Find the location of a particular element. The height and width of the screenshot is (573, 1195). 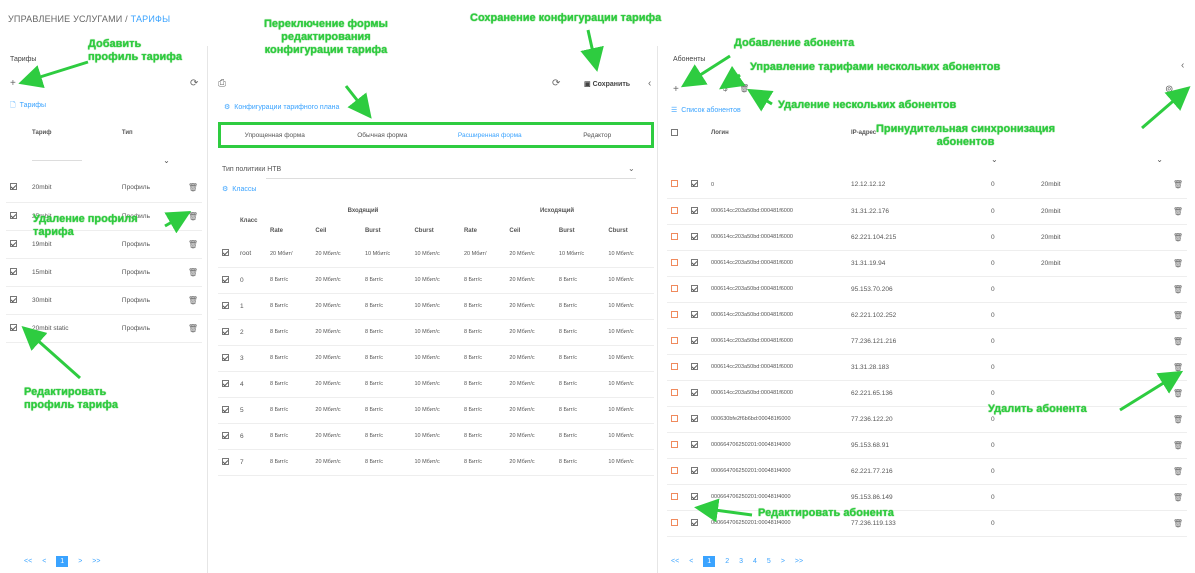

pager-item: > is located at coordinates (80, 561).